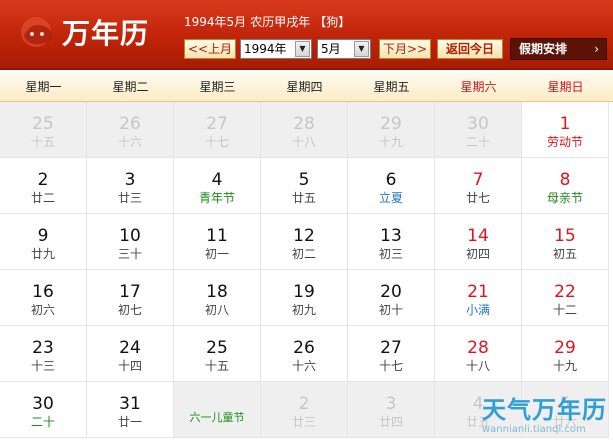 This screenshot has height=444, width=613. I want to click on lunar-day-label: 初三, so click(390, 254).